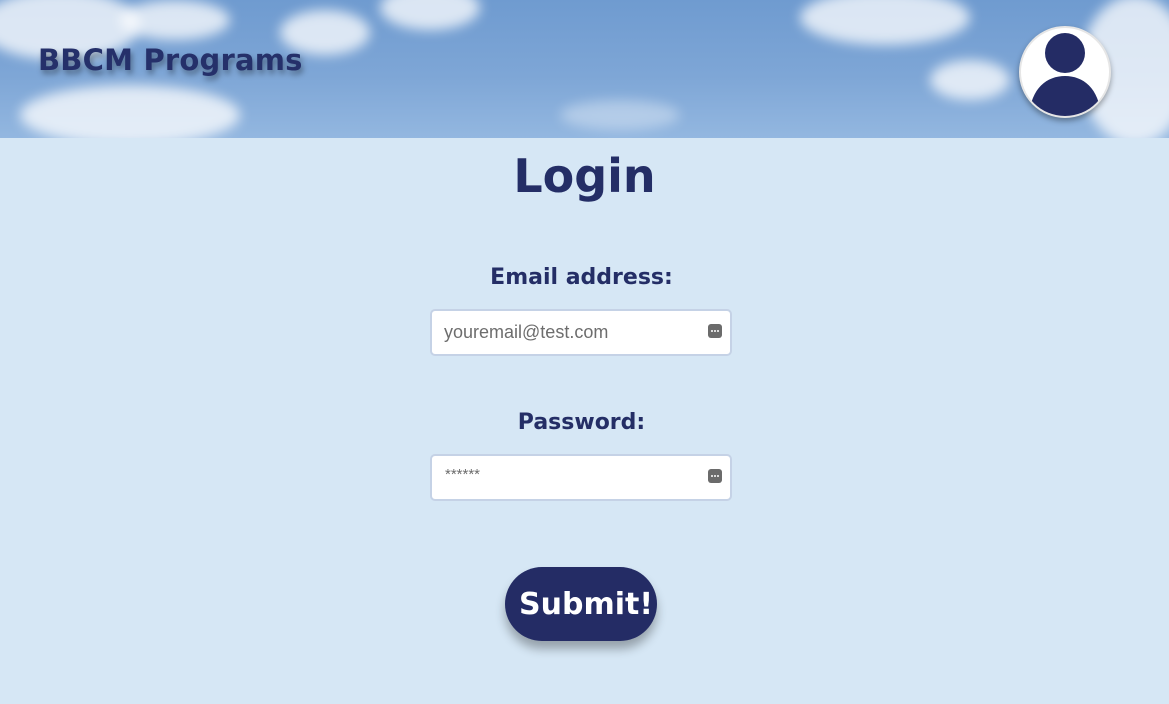 Image resolution: width=1169 pixels, height=704 pixels. What do you see at coordinates (170, 60) in the screenshot?
I see `site-title: BBCM Programs` at bounding box center [170, 60].